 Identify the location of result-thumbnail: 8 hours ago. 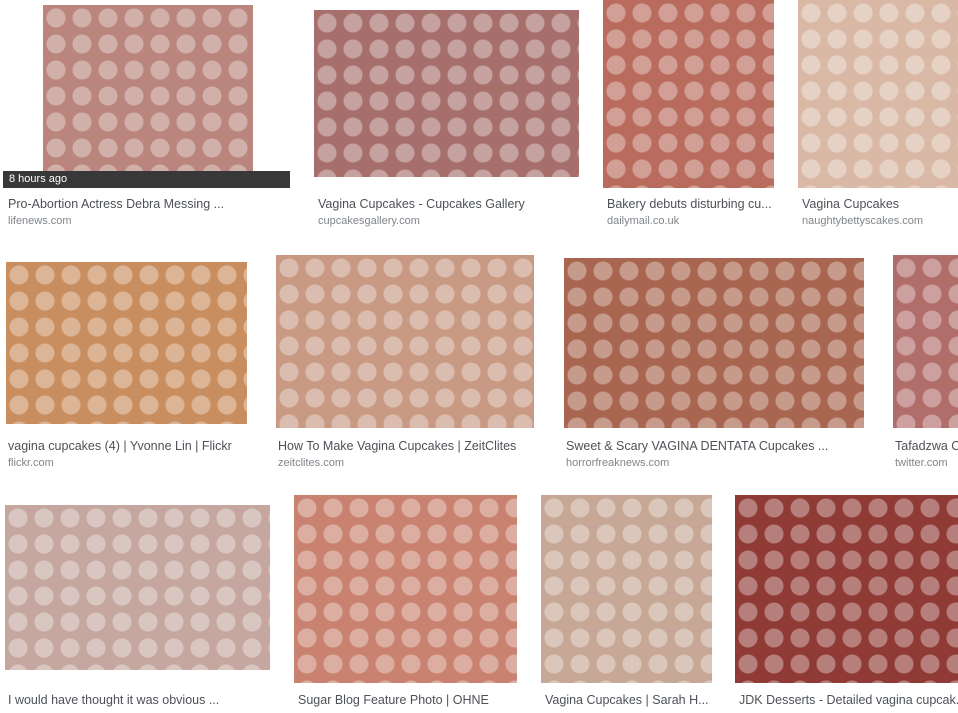
(146, 94).